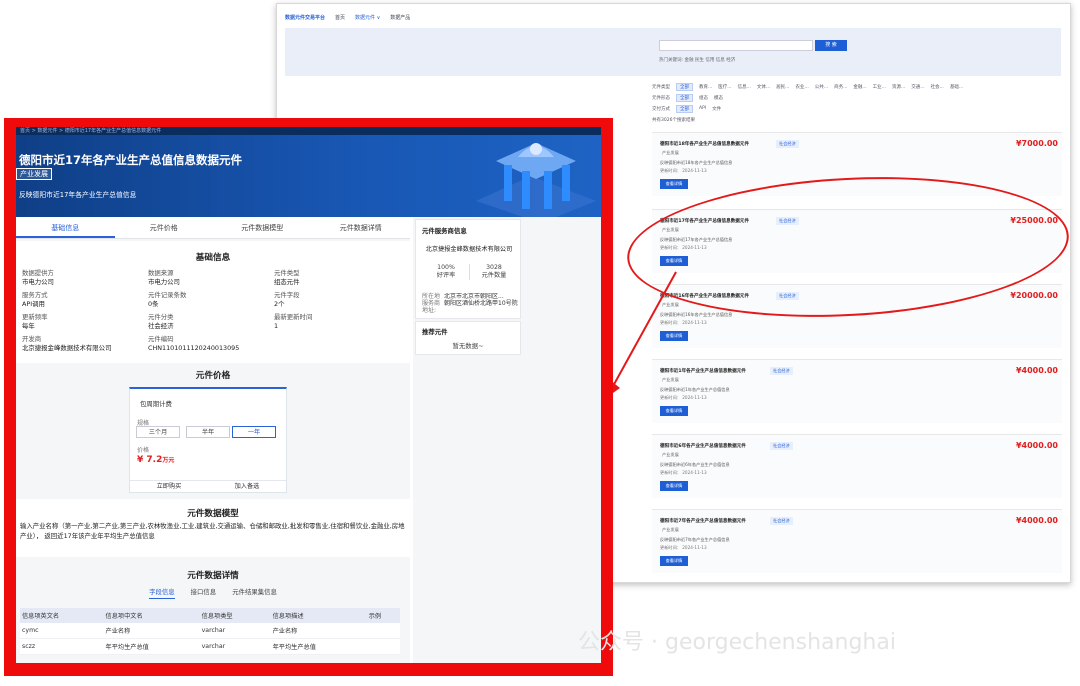 The width and height of the screenshot is (1080, 686). What do you see at coordinates (213, 514) in the screenshot?
I see `section-title: 元件数据模型` at bounding box center [213, 514].